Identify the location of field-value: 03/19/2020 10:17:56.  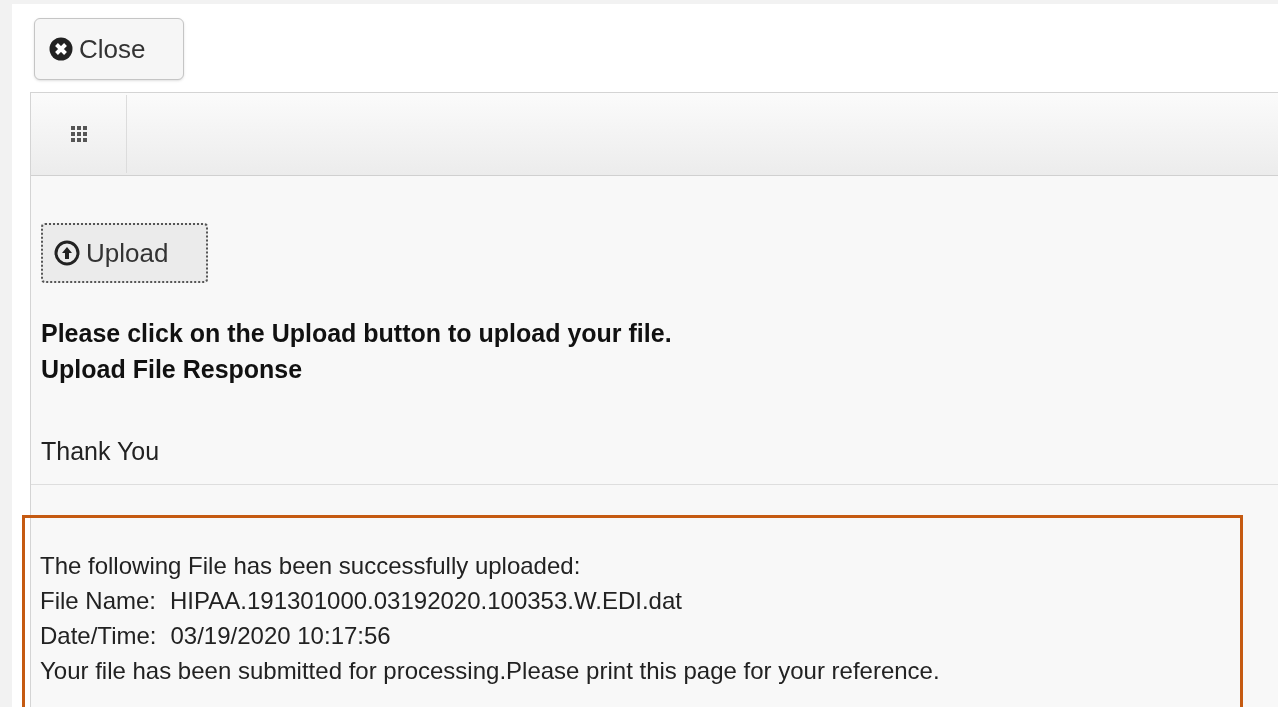
(280, 636).